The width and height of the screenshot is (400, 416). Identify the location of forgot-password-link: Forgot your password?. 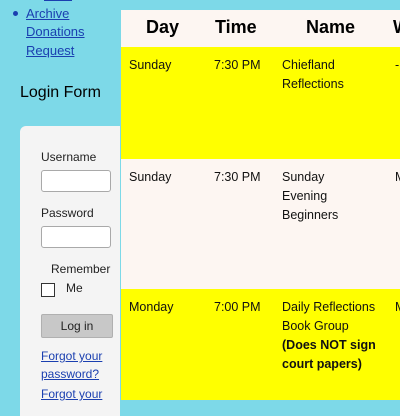
(81, 365).